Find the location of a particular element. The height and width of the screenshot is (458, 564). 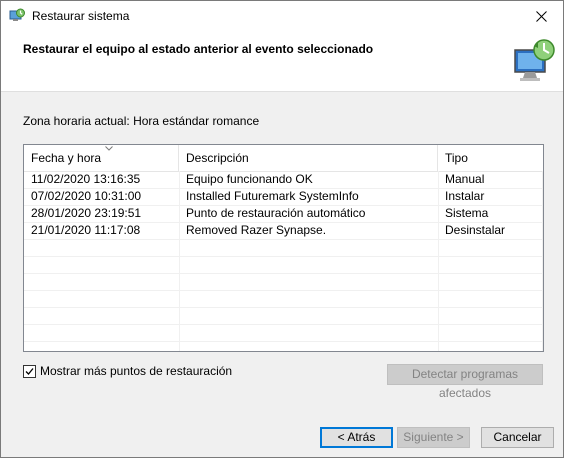

column-label-date: Fecha y hora is located at coordinates (66, 158).